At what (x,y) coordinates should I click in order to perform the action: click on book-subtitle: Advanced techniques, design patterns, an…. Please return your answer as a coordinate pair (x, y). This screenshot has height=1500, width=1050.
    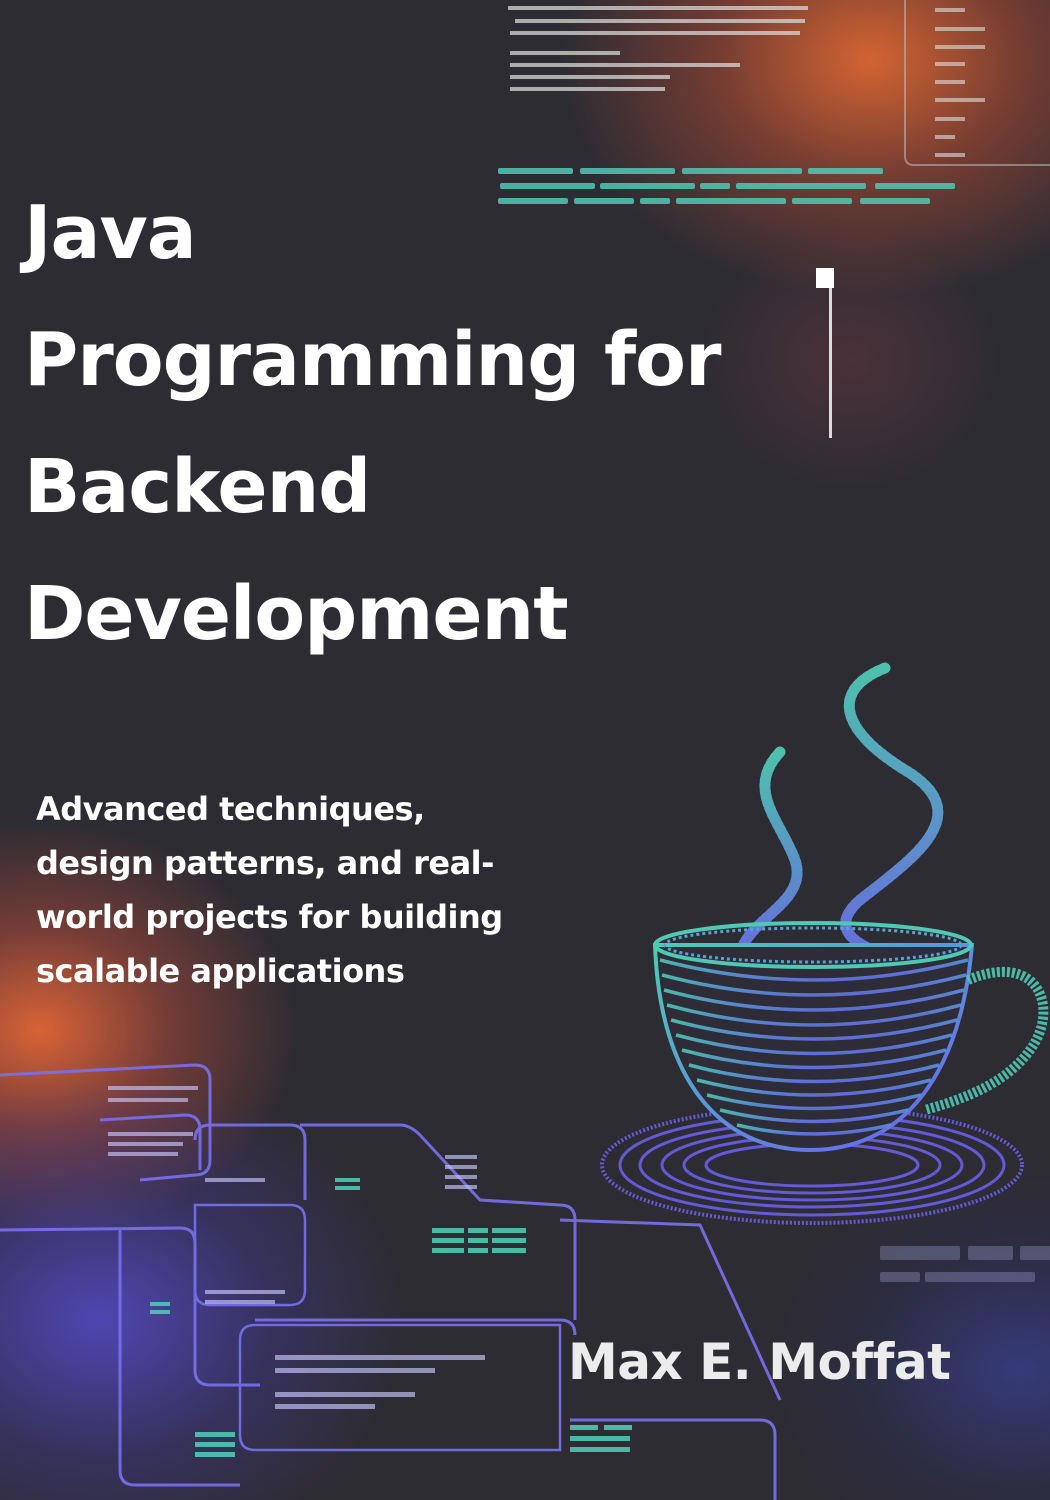
    Looking at the image, I should click on (296, 890).